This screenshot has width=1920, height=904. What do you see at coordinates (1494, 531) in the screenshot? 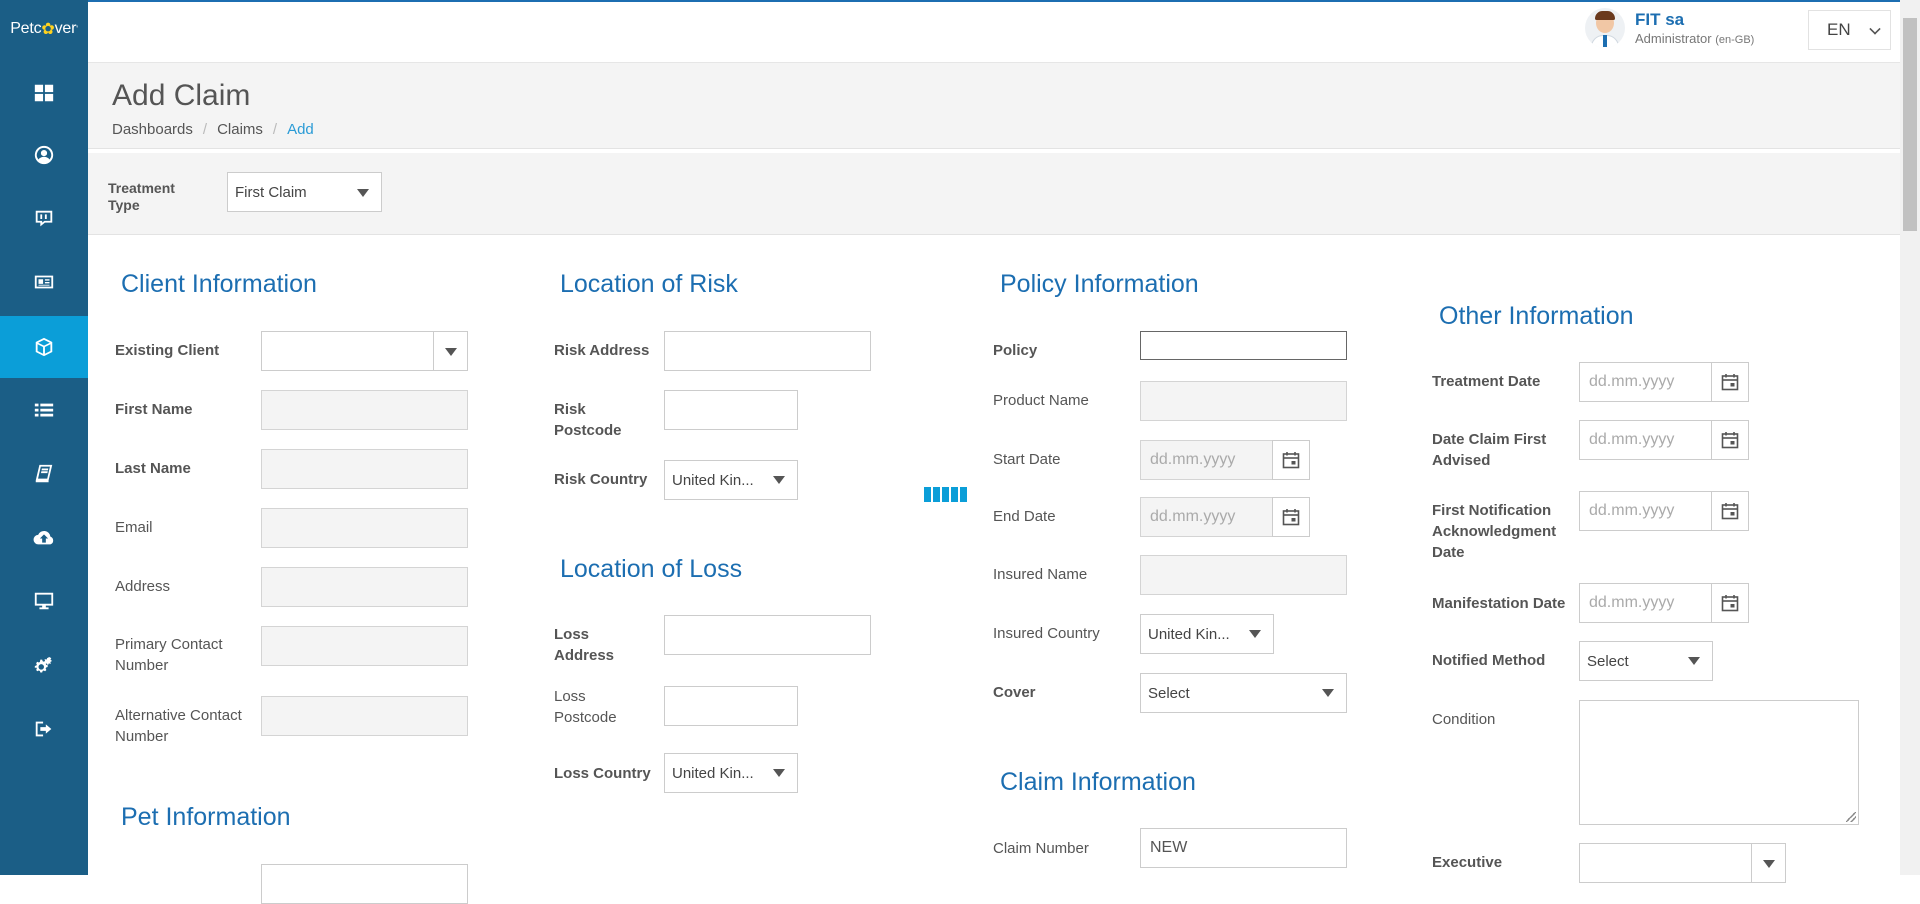
I see `first-notification-label: First Notification Acknowledgment Date` at bounding box center [1494, 531].